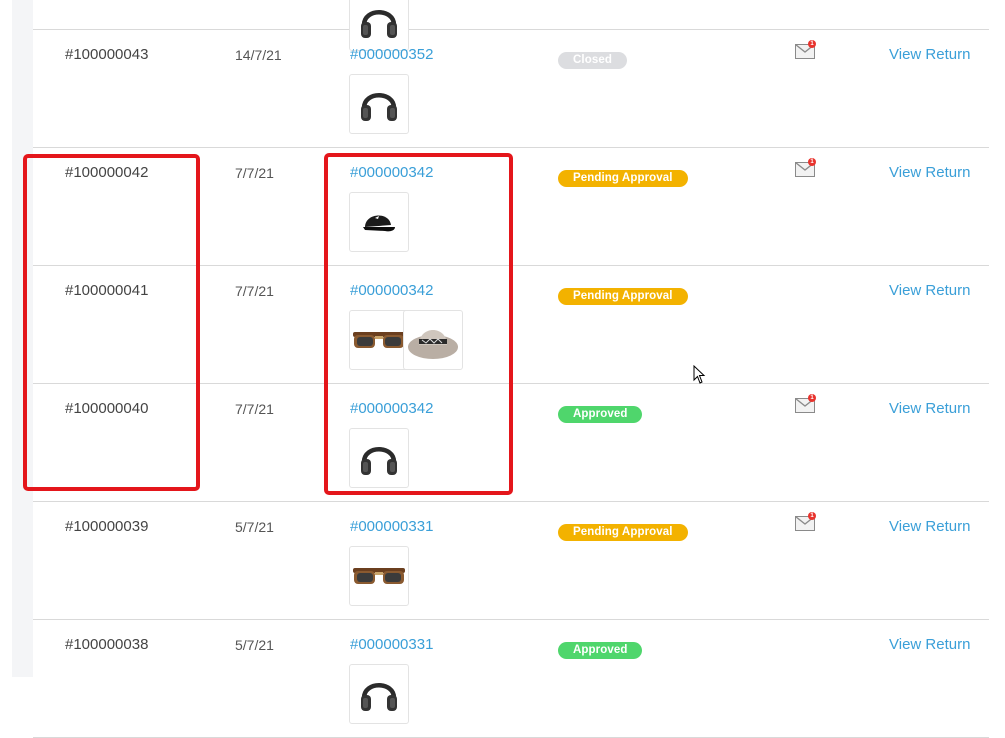 The image size is (1005, 738). Describe the element at coordinates (418, 324) in the screenshot. I see `highlight-box-order-ids` at that location.